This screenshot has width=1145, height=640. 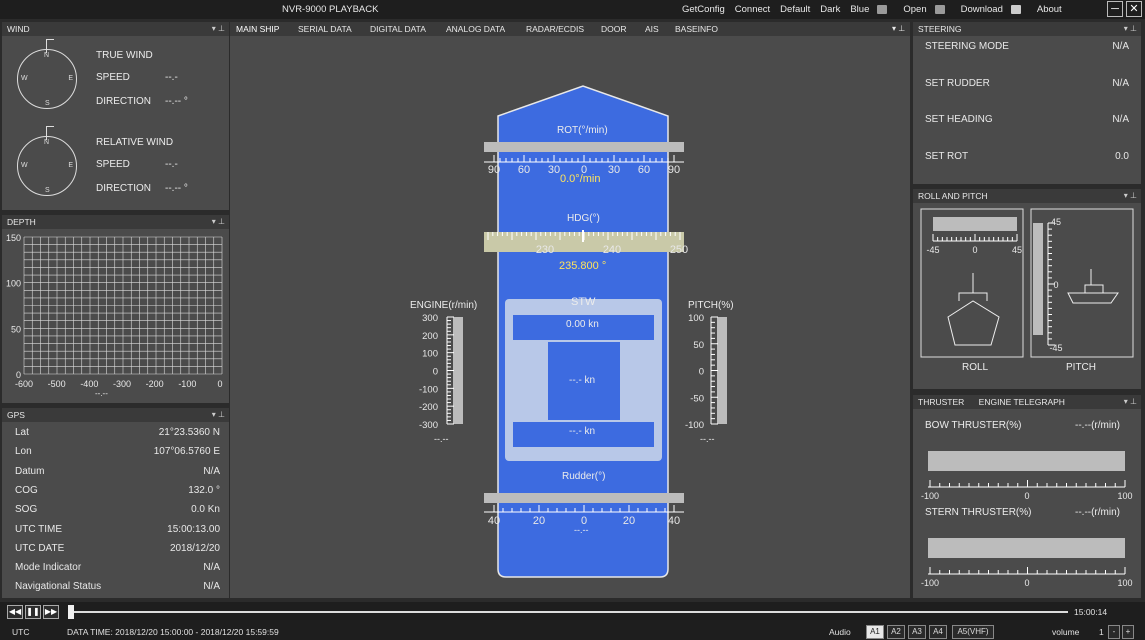 What do you see at coordinates (58, 587) in the screenshot?
I see `gps-row-label: Navigational Status` at bounding box center [58, 587].